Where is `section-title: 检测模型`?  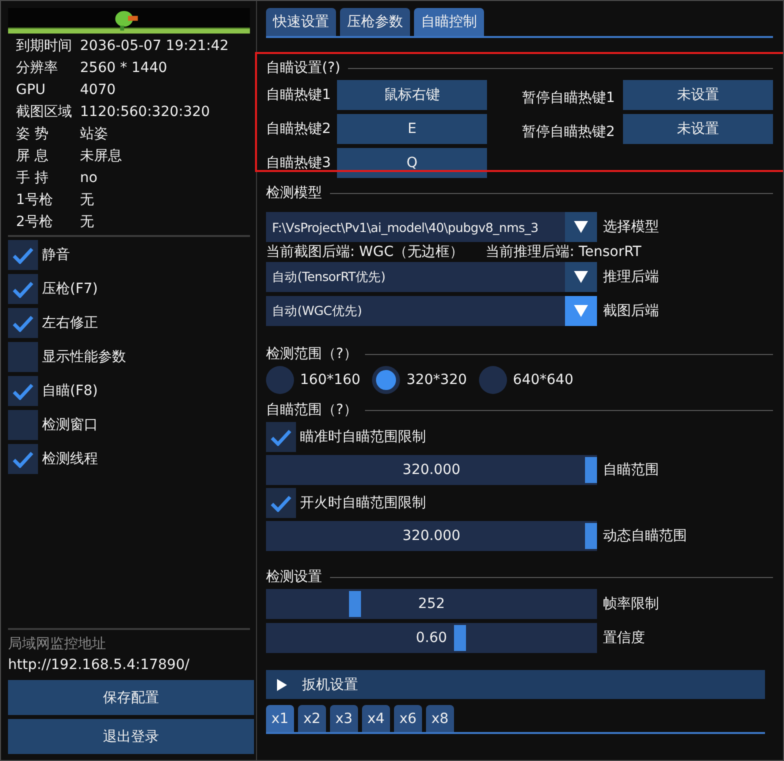 section-title: 检测模型 is located at coordinates (294, 193).